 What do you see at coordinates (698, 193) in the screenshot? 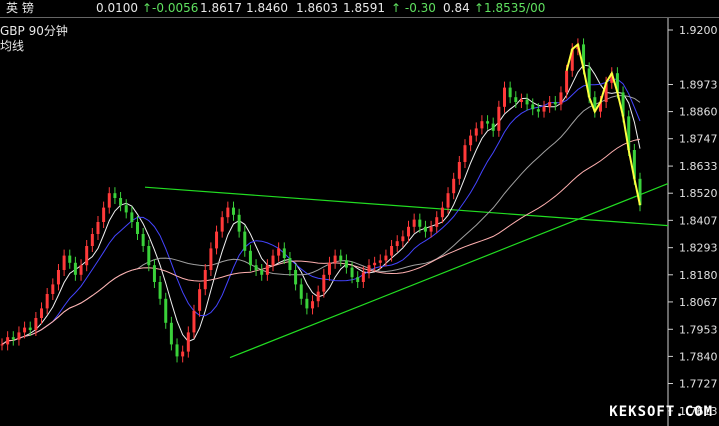
I see `y-tick-label: 1.8520` at bounding box center [698, 193].